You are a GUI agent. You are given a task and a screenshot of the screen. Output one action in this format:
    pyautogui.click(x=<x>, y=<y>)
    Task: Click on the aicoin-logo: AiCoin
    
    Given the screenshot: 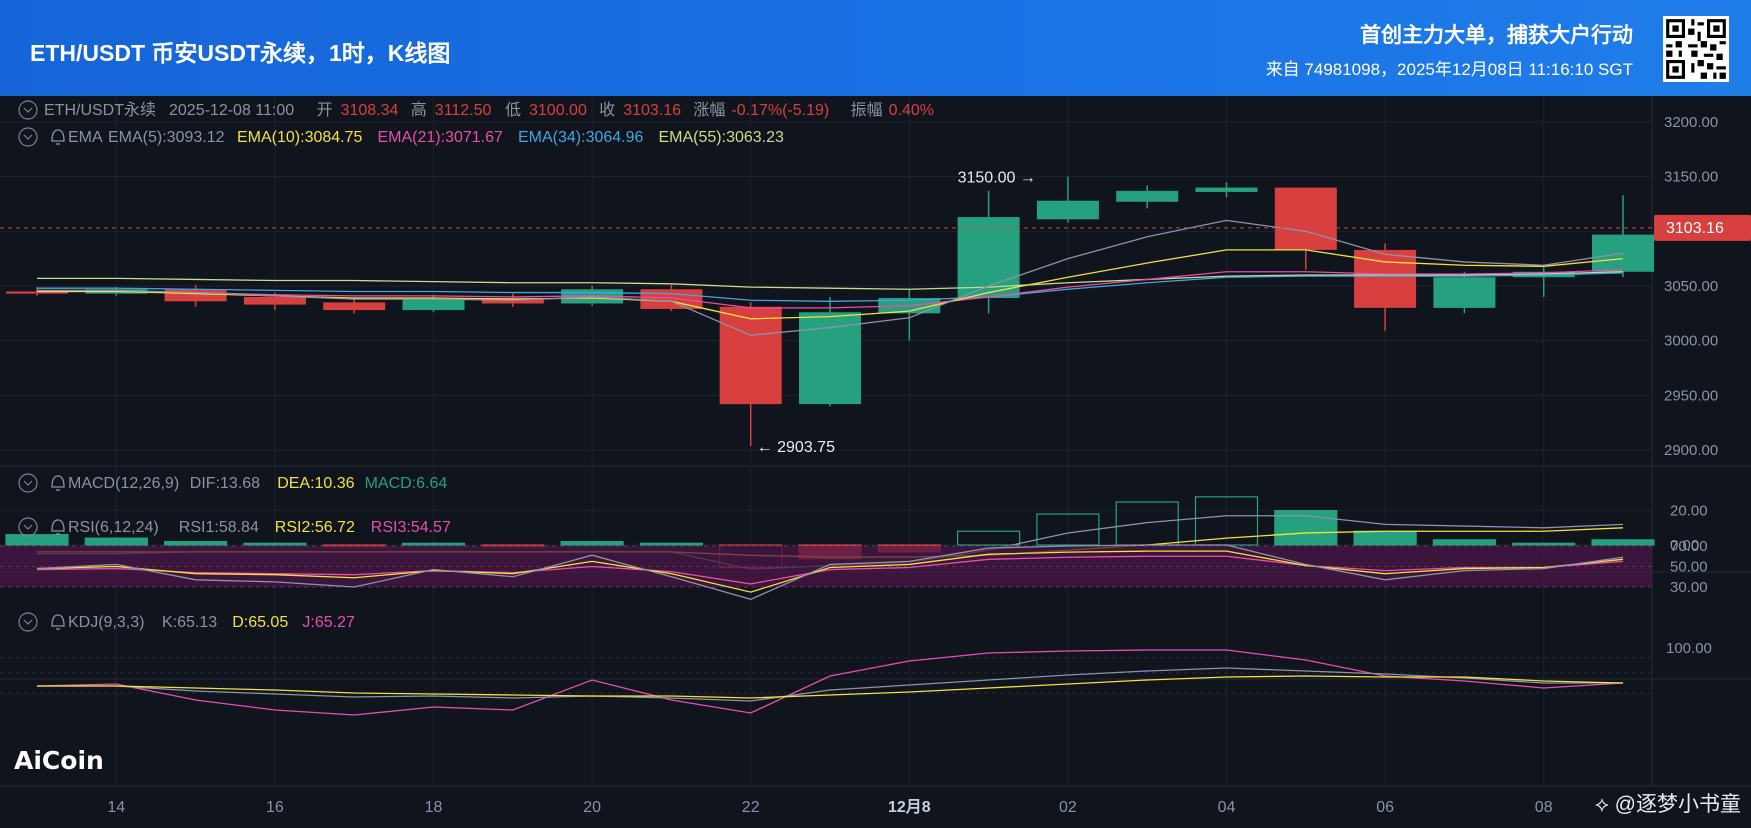 What is the action you would take?
    pyautogui.click(x=59, y=760)
    